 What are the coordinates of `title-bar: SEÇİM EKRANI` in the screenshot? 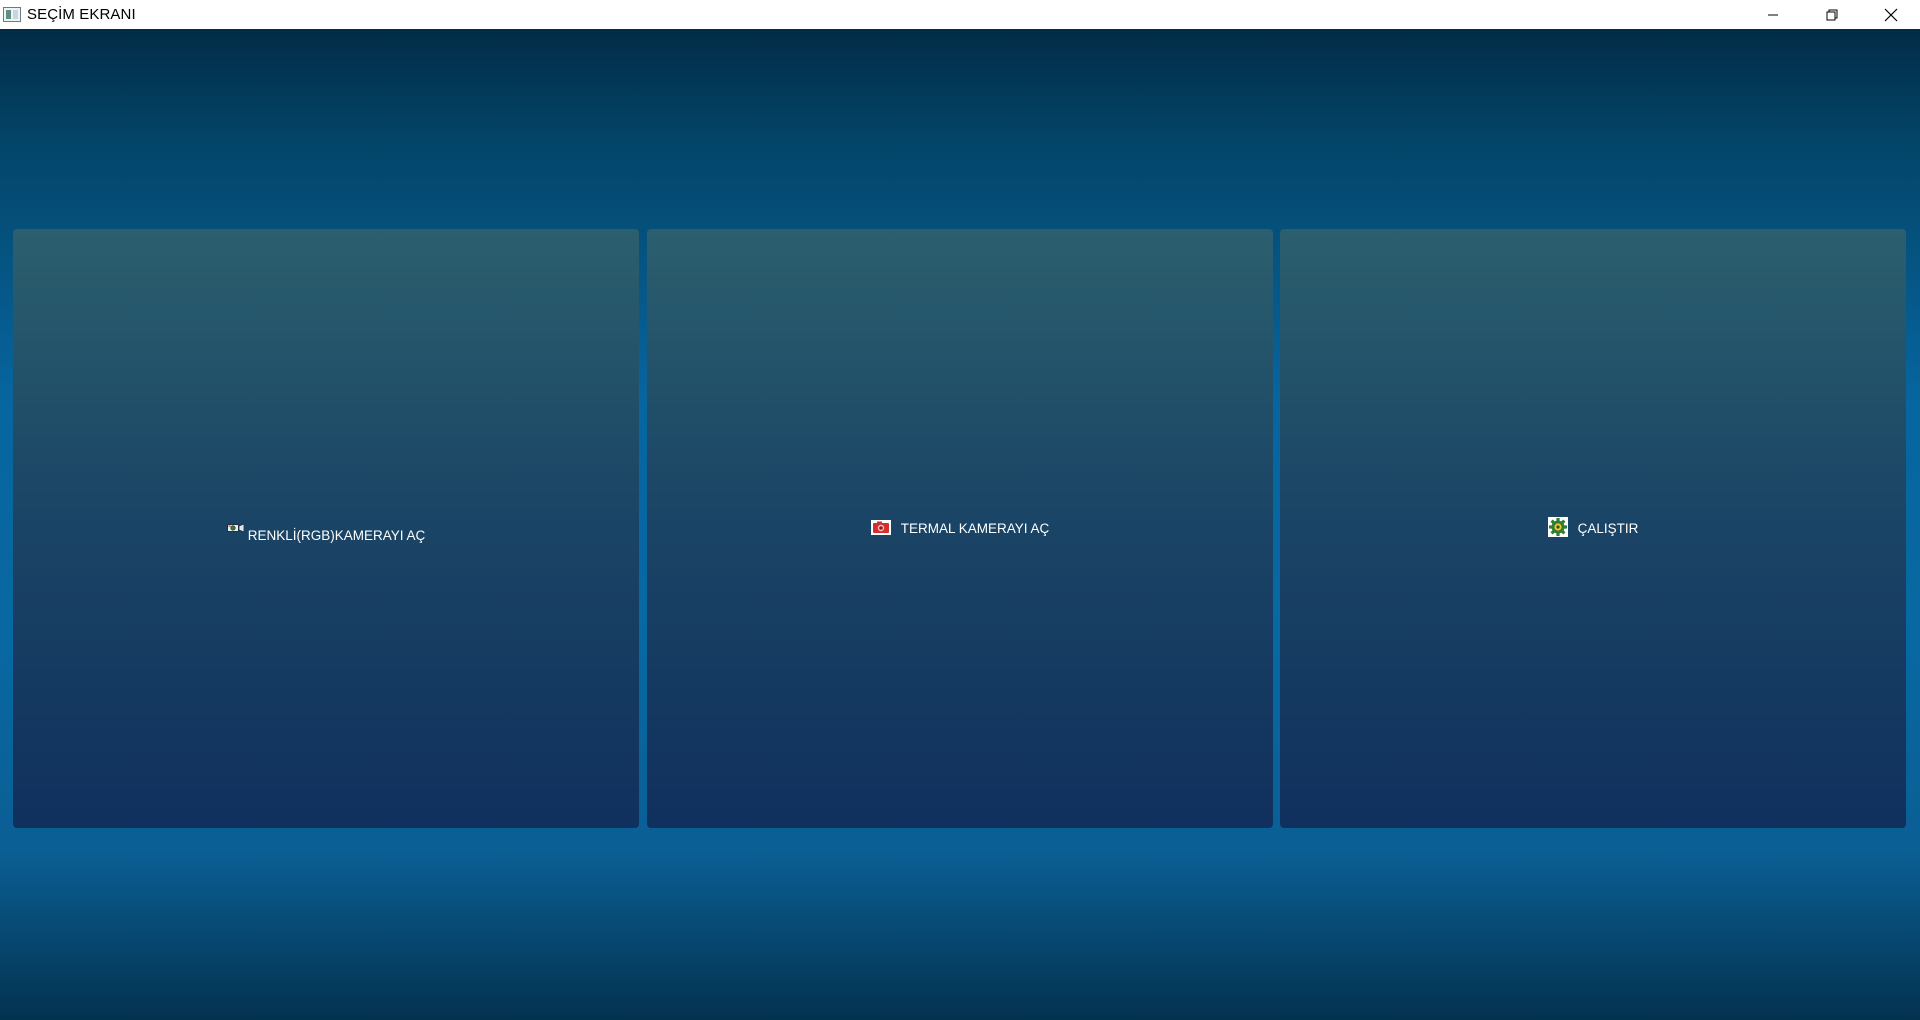 It's located at (960, 14).